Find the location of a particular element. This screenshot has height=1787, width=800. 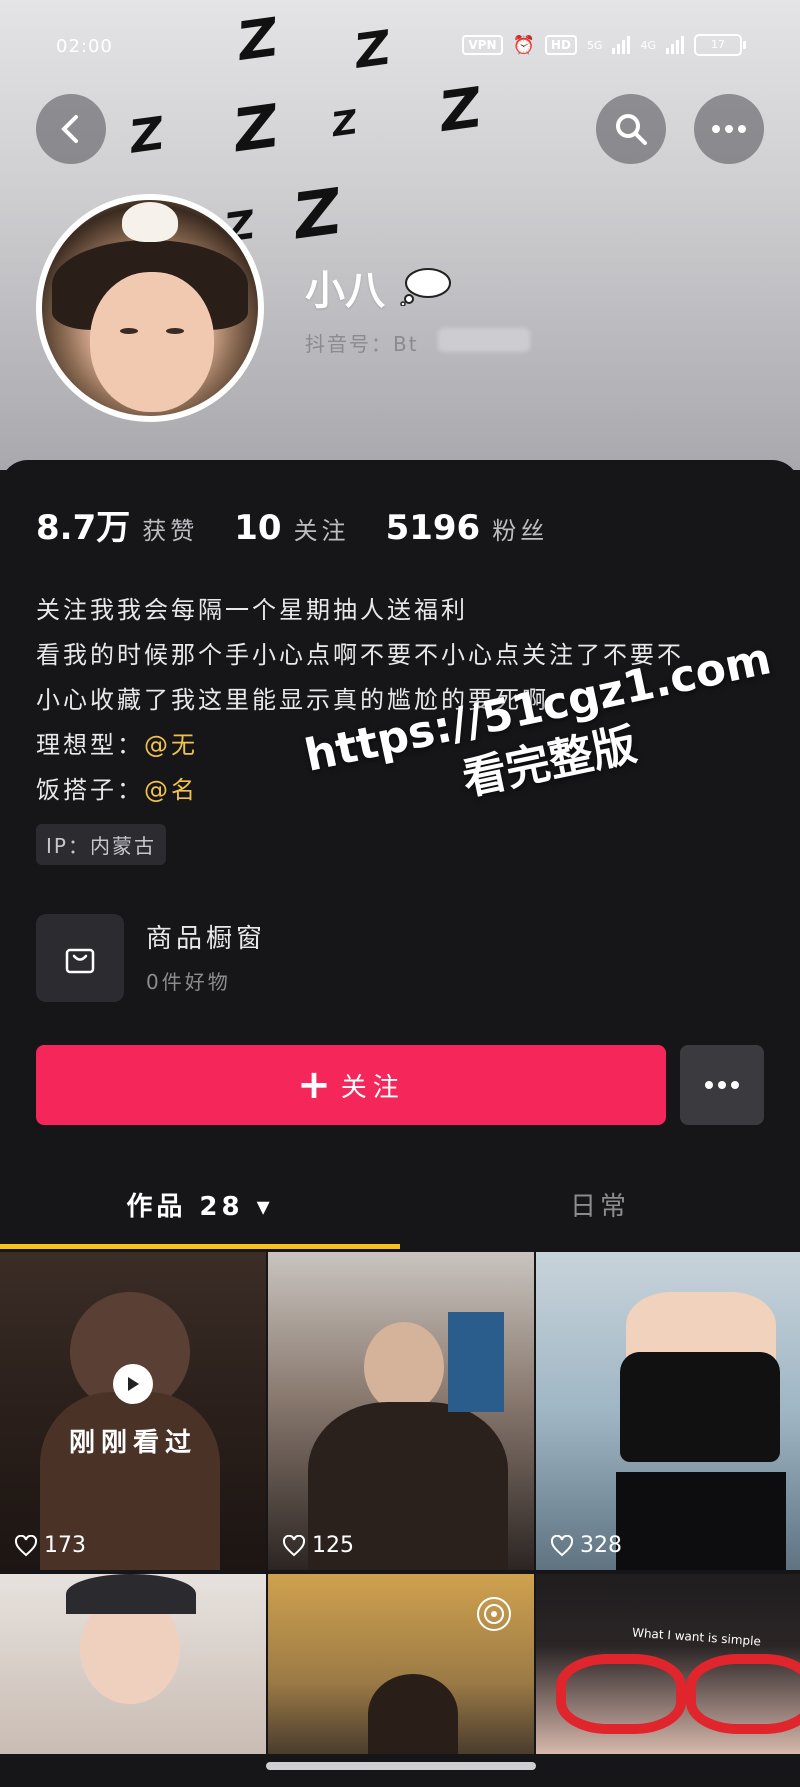

back-button is located at coordinates (71, 129).